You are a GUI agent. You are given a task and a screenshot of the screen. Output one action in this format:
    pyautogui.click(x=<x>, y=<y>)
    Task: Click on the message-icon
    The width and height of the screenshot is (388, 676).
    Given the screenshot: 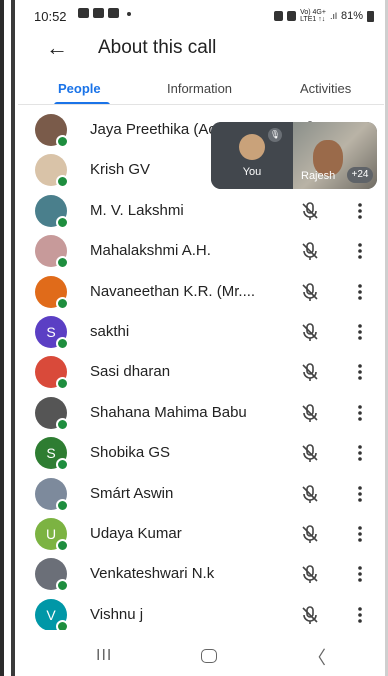 What is the action you would take?
    pyautogui.click(x=98, y=13)
    